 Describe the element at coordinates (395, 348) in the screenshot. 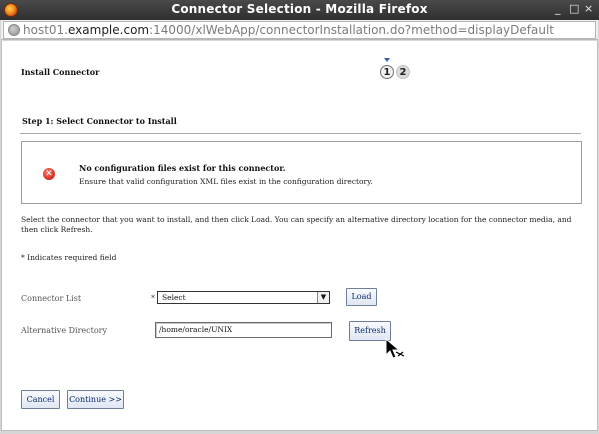

I see `mouse-cursor-icon` at that location.